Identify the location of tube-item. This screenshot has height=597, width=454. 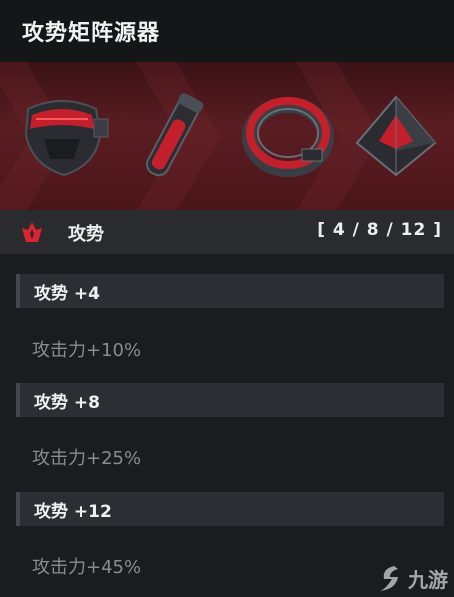
(172, 136).